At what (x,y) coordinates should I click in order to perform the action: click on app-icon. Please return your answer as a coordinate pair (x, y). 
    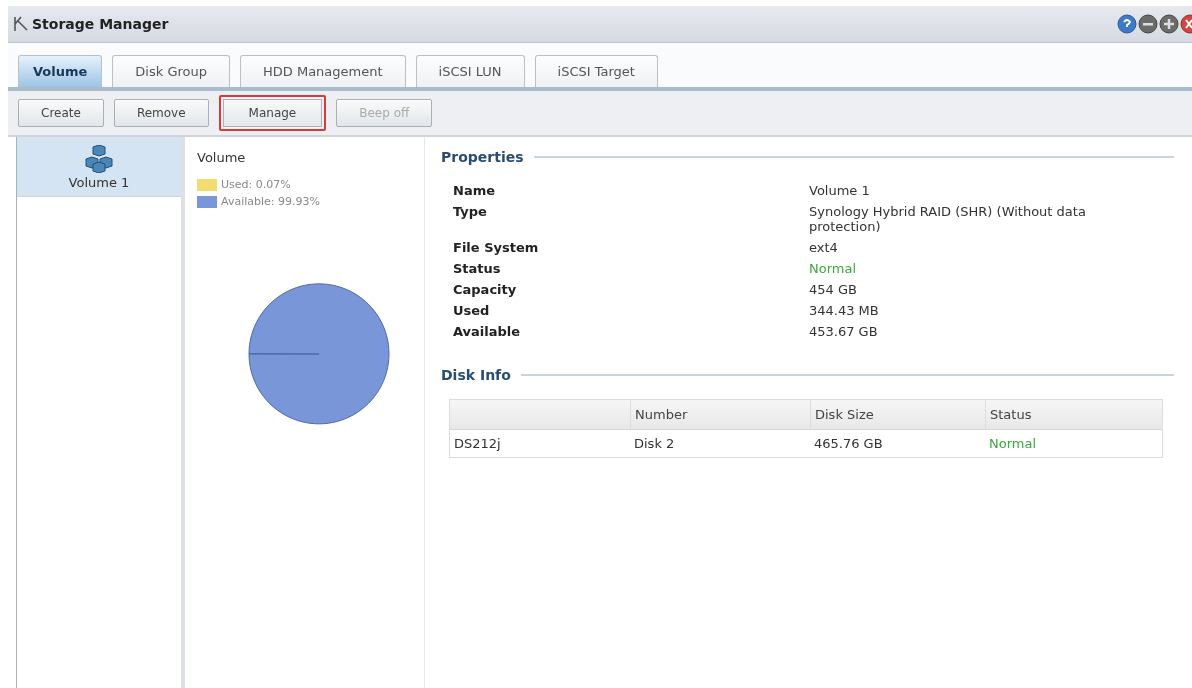
    Looking at the image, I should click on (21, 24).